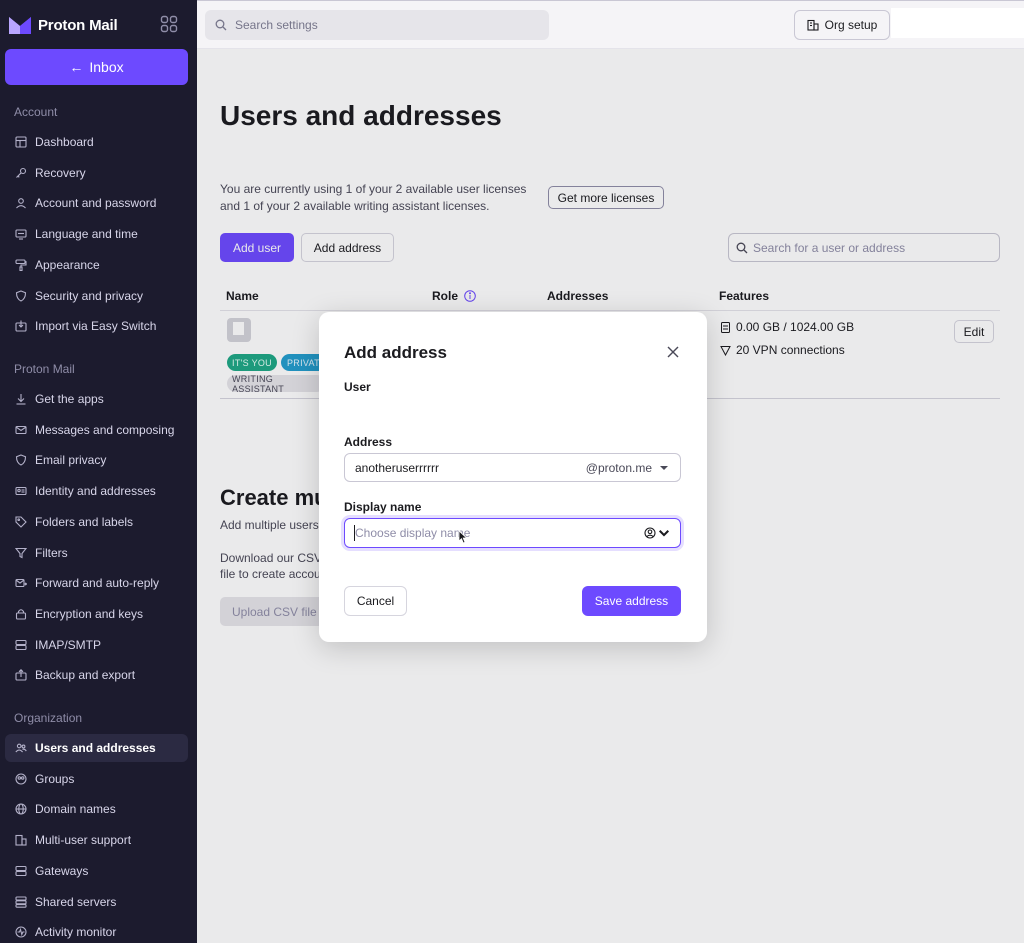 The height and width of the screenshot is (943, 1024). What do you see at coordinates (21, 840) in the screenshot?
I see `buildings-icon` at bounding box center [21, 840].